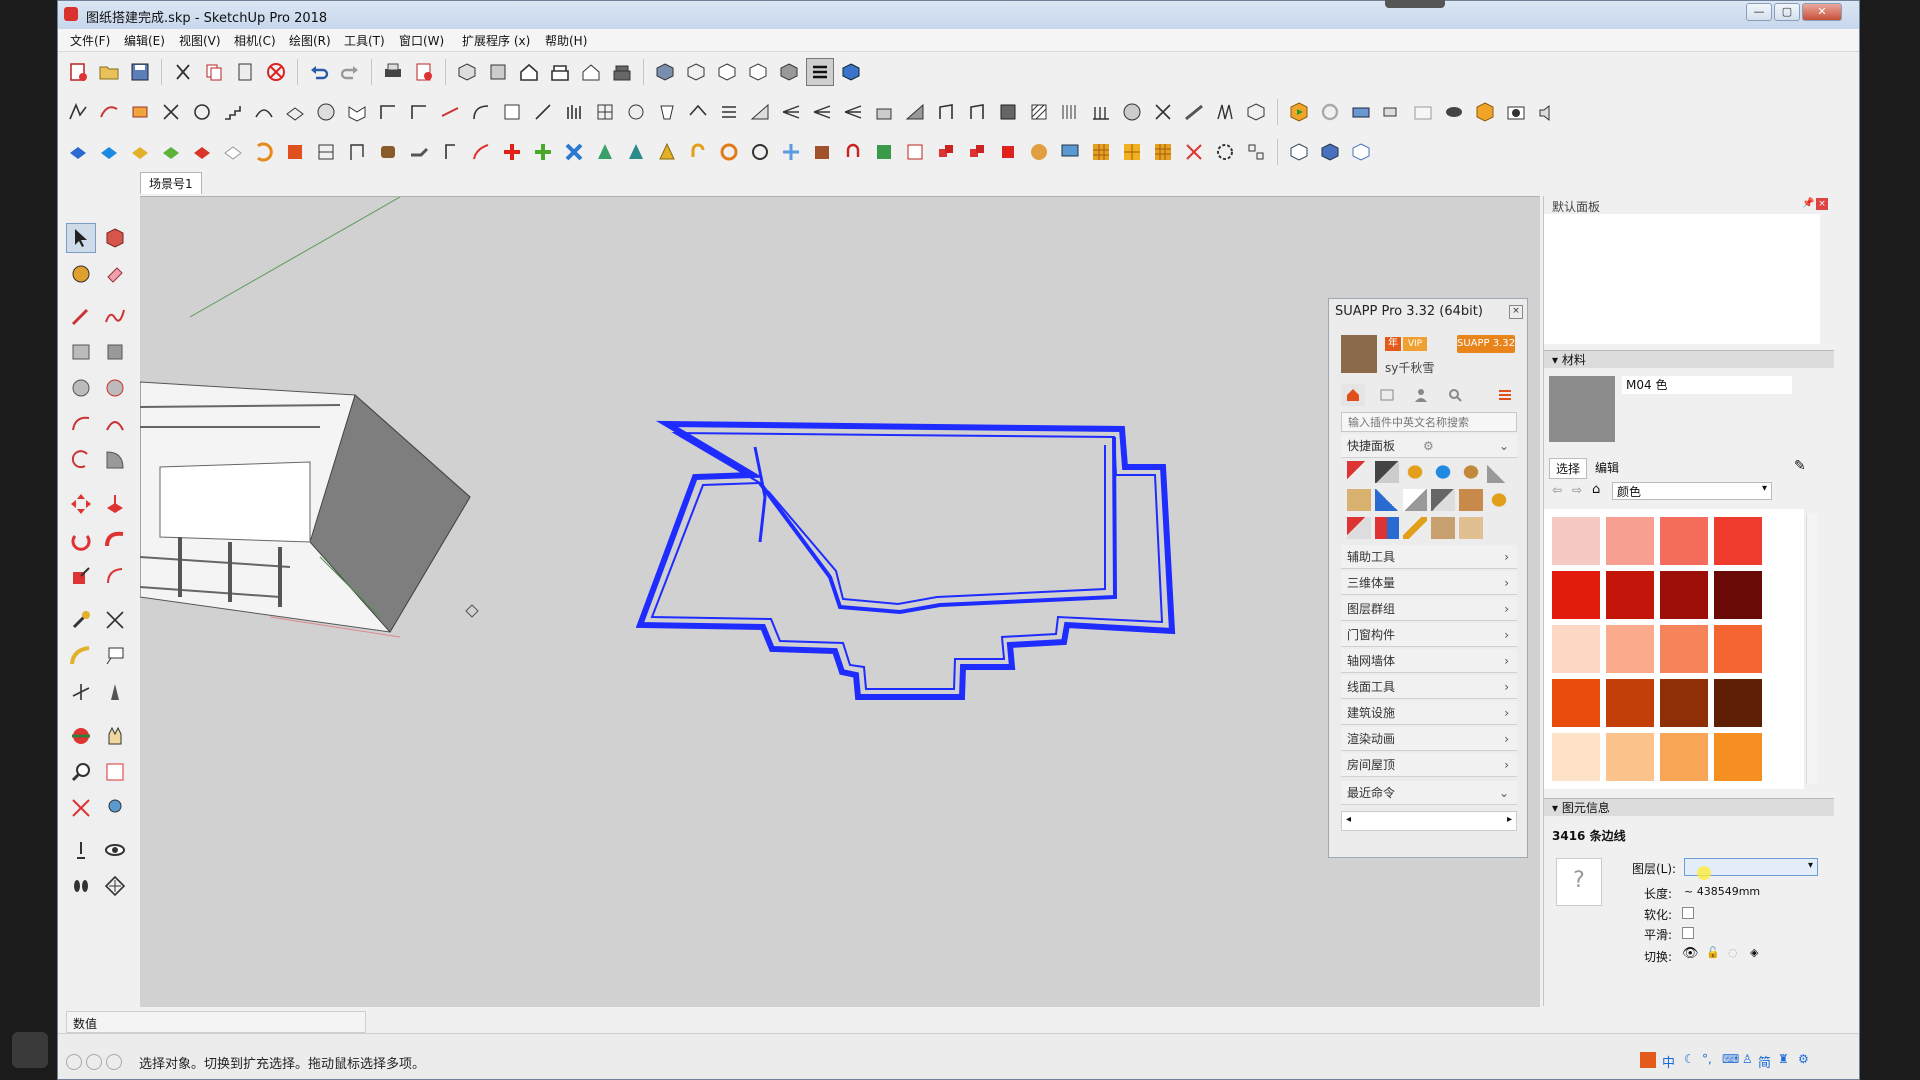  I want to click on maximize-button: ▢, so click(1787, 12).